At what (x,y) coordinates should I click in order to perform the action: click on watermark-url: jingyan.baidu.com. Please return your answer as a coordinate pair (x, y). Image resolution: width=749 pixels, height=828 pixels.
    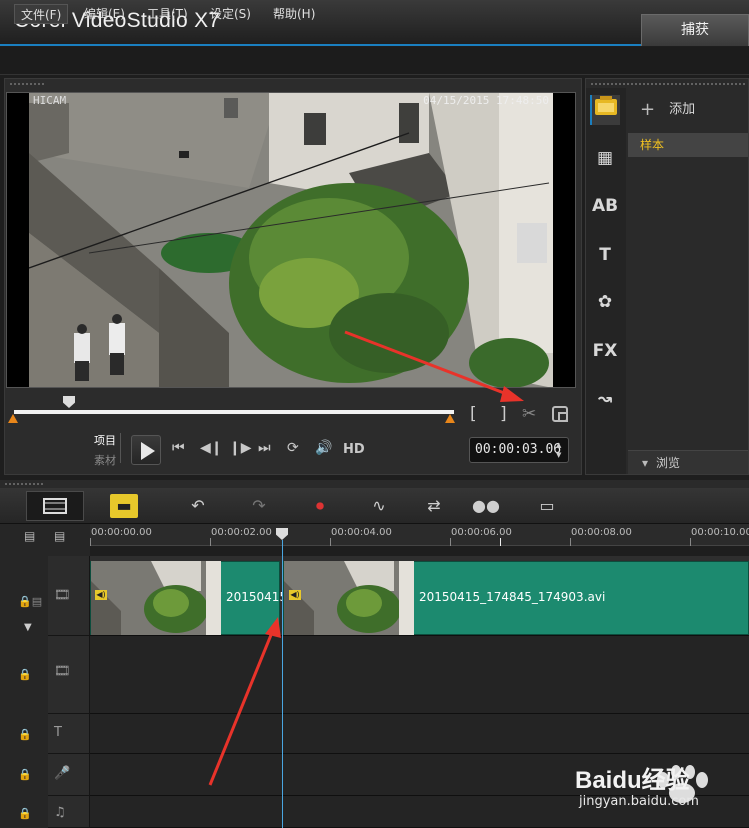
    Looking at the image, I should click on (639, 801).